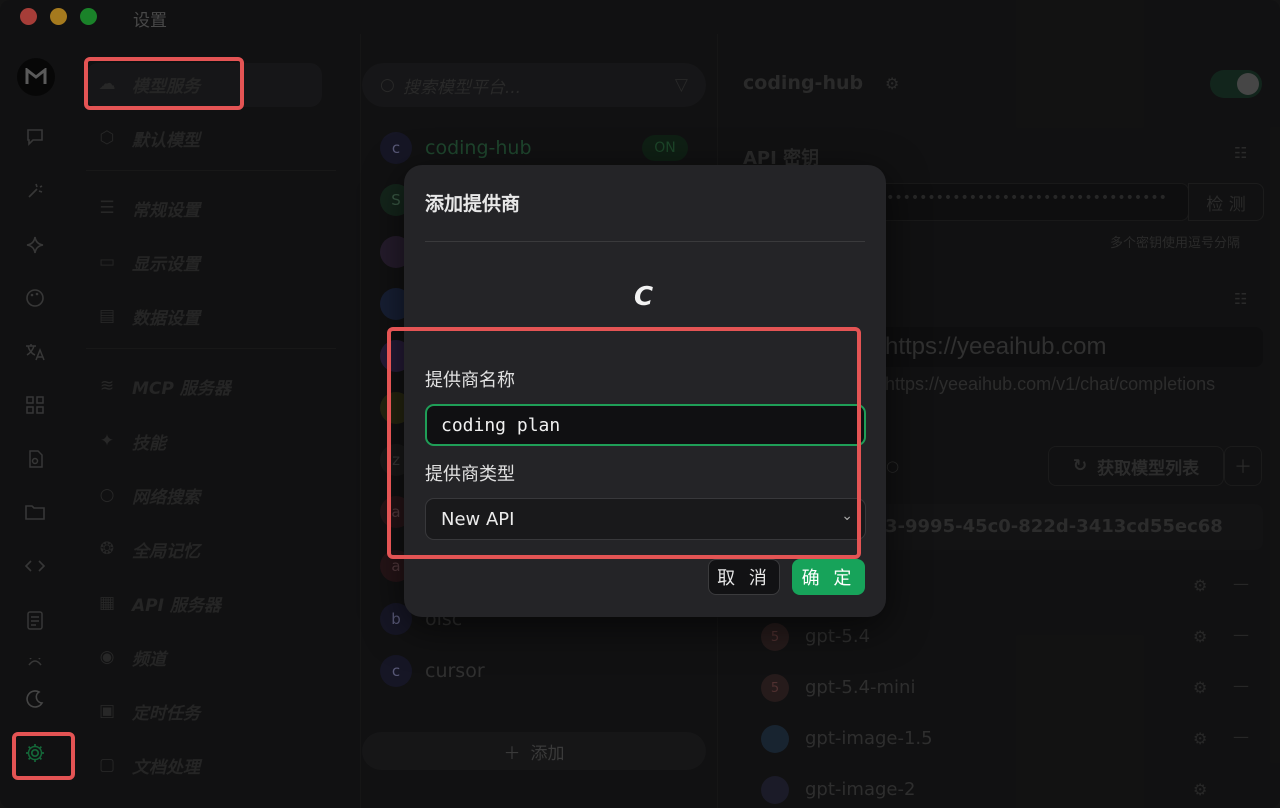  I want to click on confirm-button: 确 定, so click(828, 577).